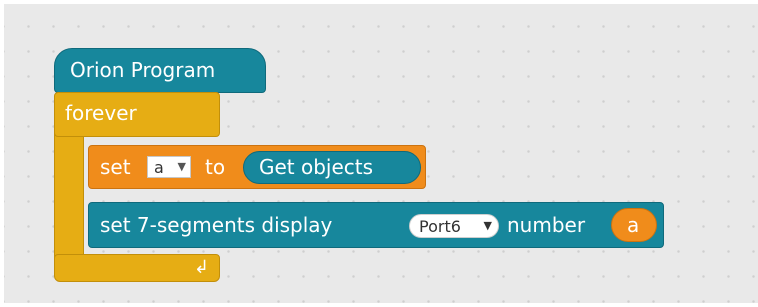  Describe the element at coordinates (201, 267) in the screenshot. I see `loop-arrow-icon: ↲` at that location.